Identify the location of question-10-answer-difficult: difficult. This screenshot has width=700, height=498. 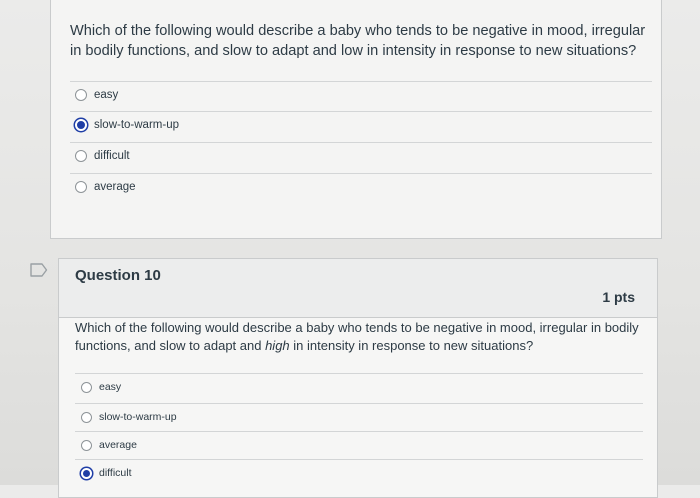
(106, 473).